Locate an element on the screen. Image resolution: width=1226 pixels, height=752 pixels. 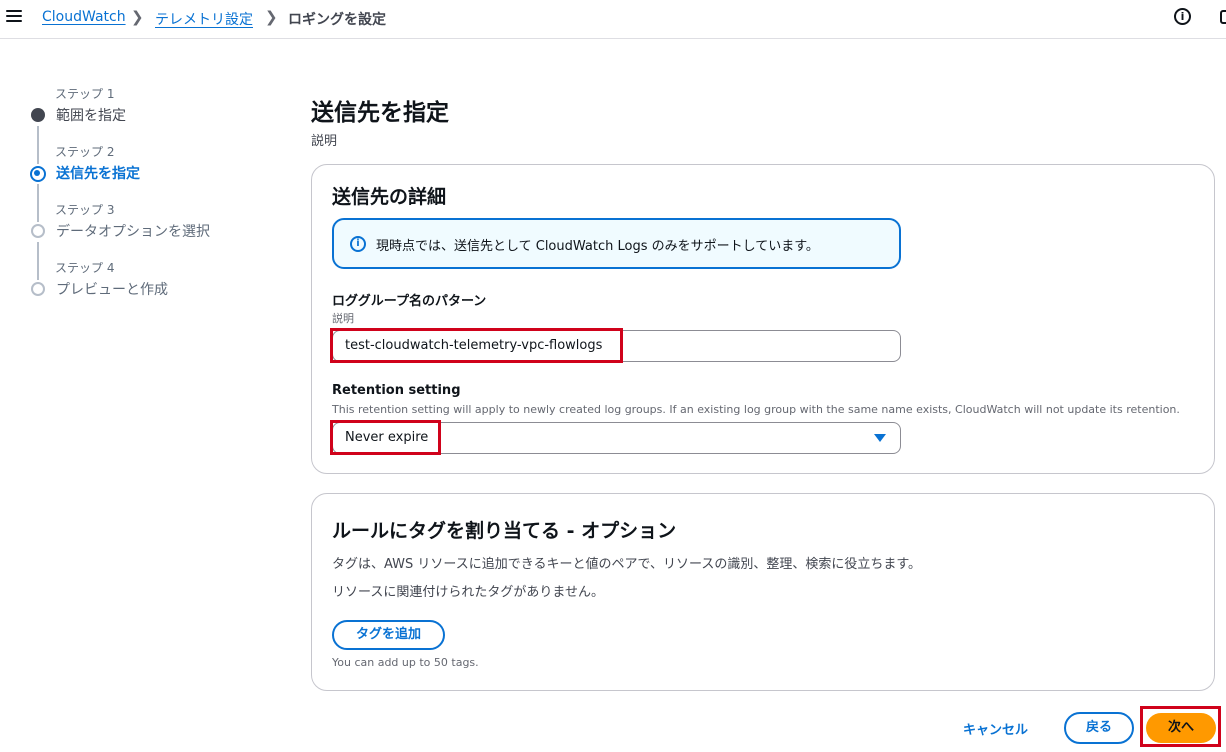
caret-down-icon is located at coordinates (880, 438).